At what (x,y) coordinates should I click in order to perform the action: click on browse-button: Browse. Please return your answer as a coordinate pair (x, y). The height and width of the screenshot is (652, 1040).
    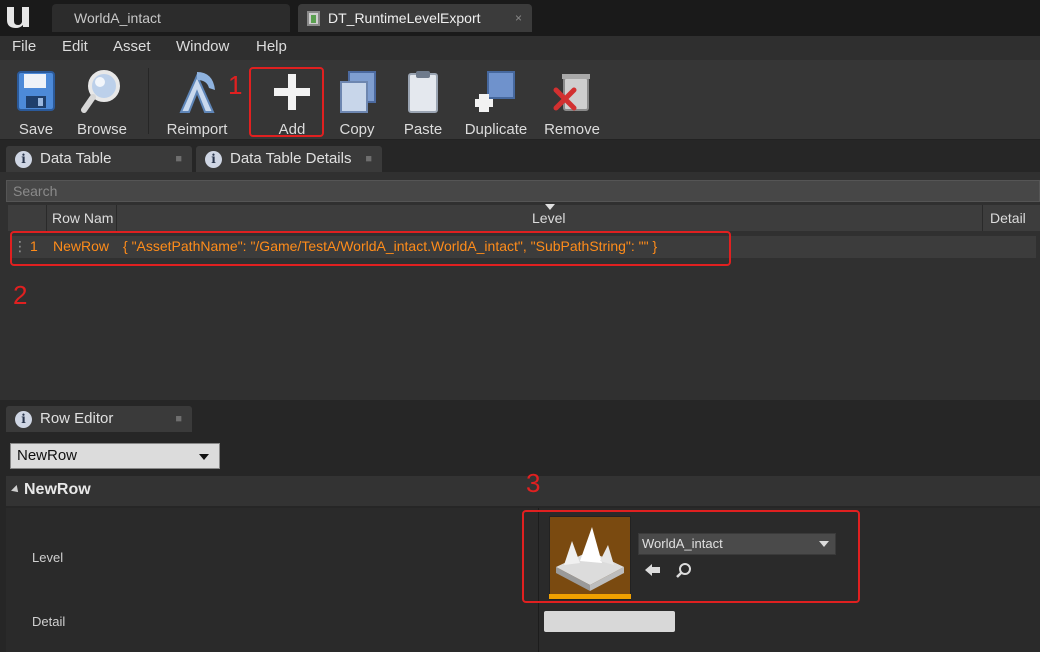
    Looking at the image, I should click on (102, 102).